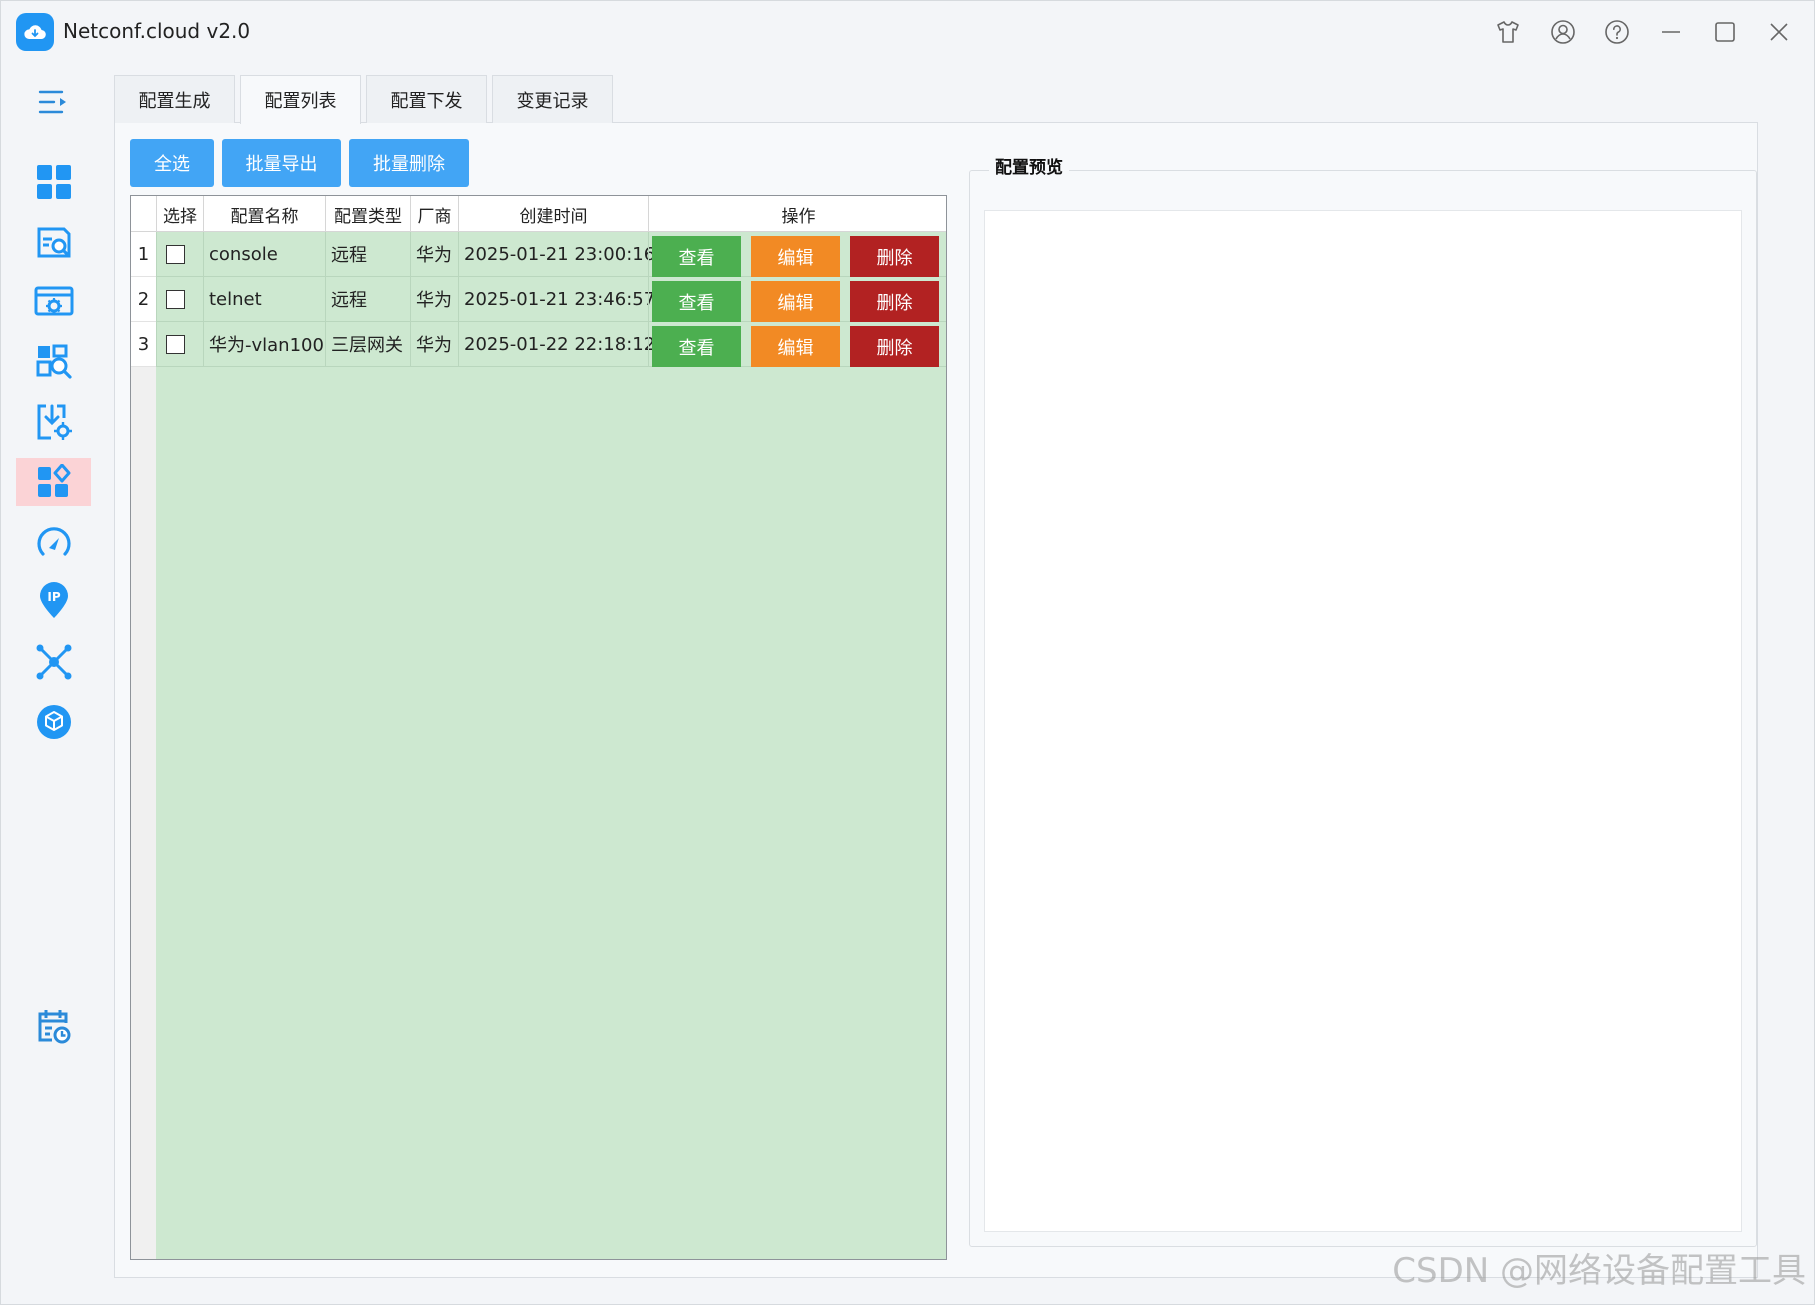 The image size is (1815, 1305). What do you see at coordinates (426, 99) in the screenshot?
I see `tab-config-deploy: 配置下发` at bounding box center [426, 99].